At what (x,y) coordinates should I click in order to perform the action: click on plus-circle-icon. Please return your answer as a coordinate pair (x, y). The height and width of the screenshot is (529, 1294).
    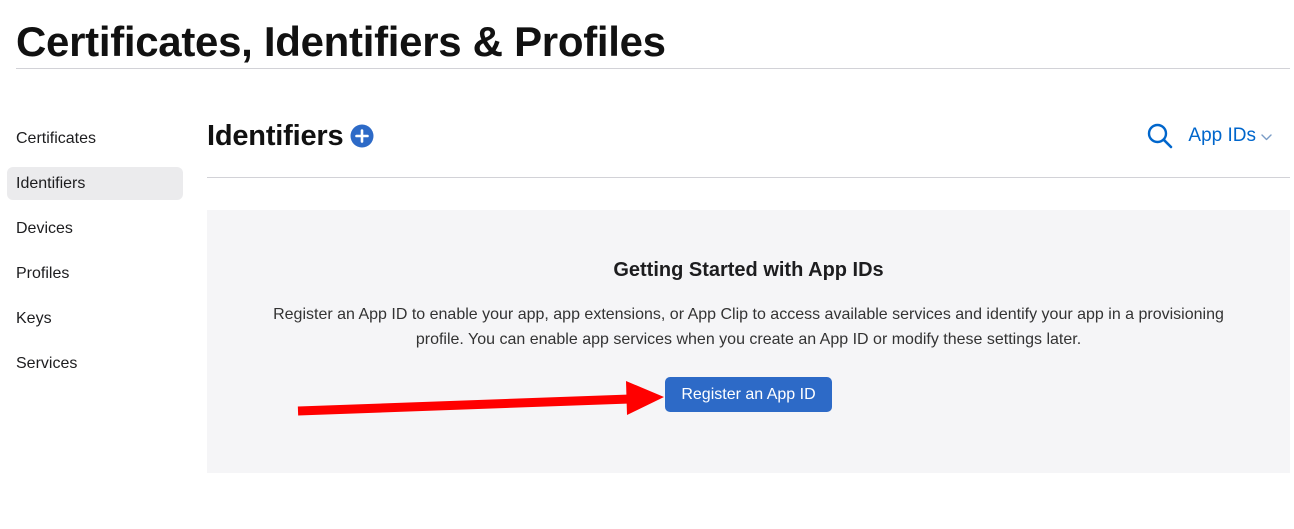
    Looking at the image, I should click on (362, 136).